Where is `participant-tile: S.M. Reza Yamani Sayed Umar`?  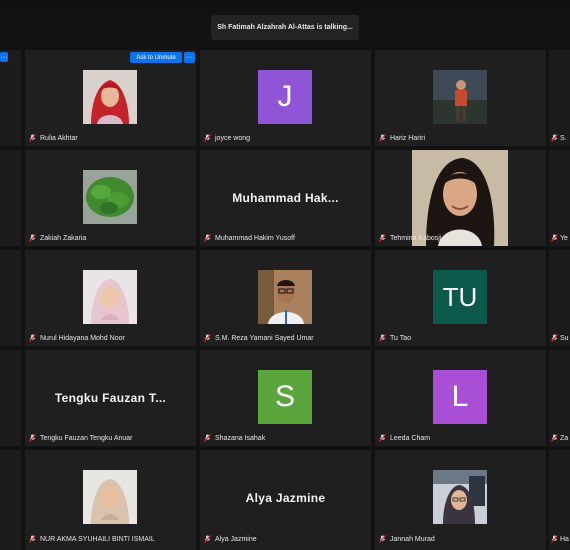
participant-tile: S.M. Reza Yamani Sayed Umar is located at coordinates (285, 298).